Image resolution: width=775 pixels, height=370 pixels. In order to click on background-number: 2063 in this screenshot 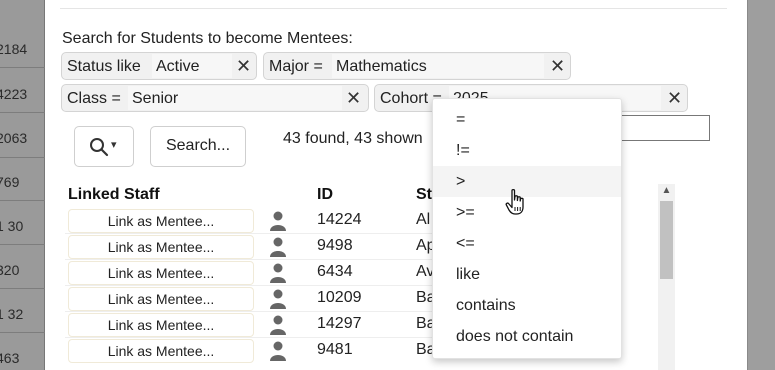, I will do `click(14, 138)`.